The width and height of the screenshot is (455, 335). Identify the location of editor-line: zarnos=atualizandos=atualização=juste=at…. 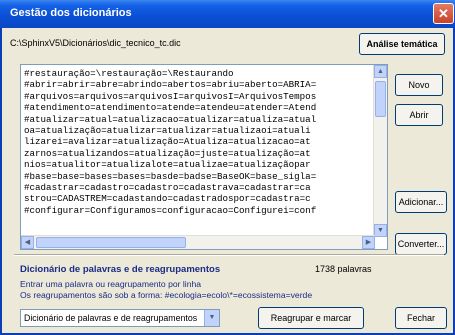
(198, 153).